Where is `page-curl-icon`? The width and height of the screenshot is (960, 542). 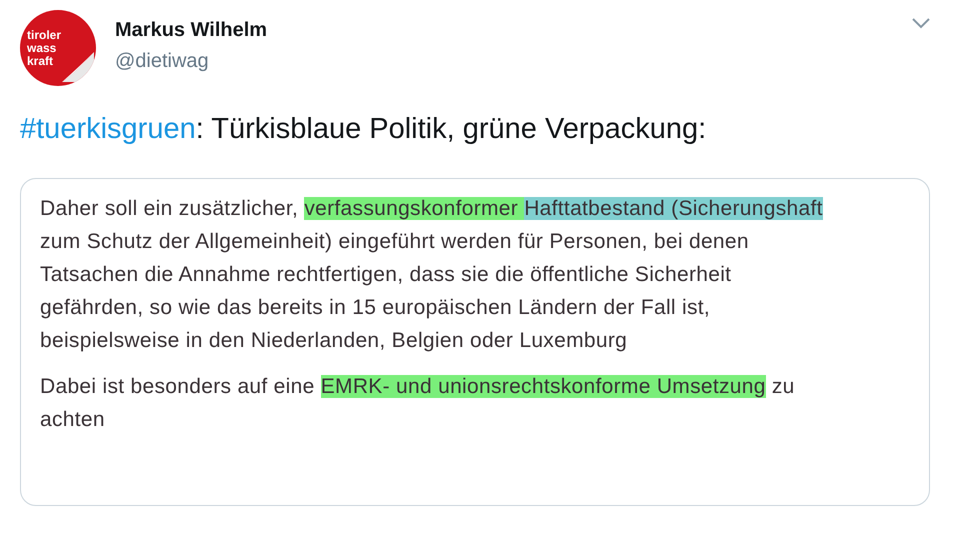
page-curl-icon is located at coordinates (77, 67).